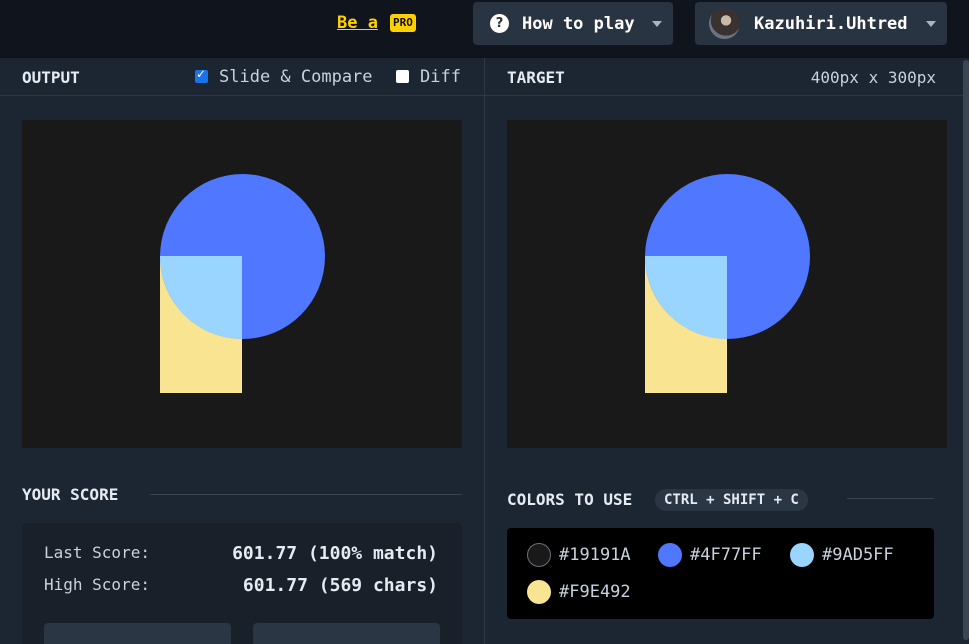 The image size is (969, 644). I want to click on output-title: OUTPUT, so click(51, 77).